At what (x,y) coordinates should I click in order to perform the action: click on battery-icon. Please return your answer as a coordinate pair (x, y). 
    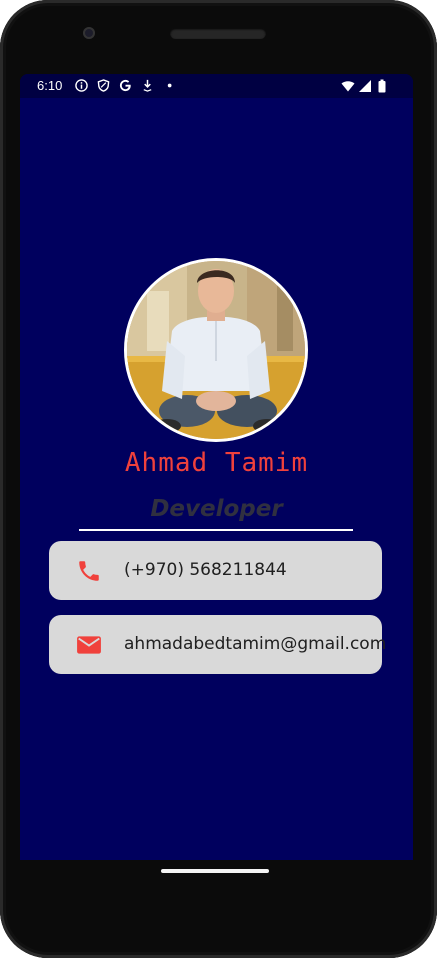
    Looking at the image, I should click on (382, 86).